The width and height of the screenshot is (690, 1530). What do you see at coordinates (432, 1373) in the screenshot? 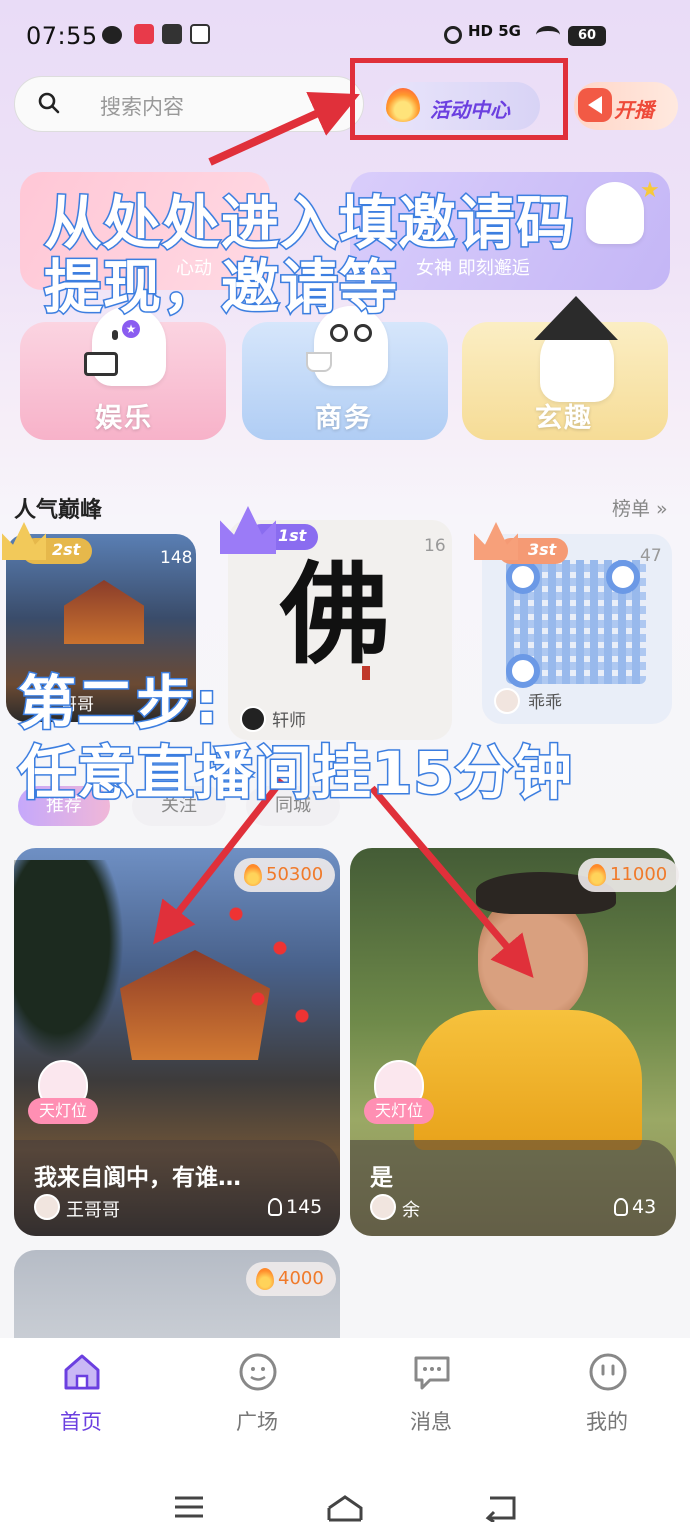
I see `message-bubble-icon` at bounding box center [432, 1373].